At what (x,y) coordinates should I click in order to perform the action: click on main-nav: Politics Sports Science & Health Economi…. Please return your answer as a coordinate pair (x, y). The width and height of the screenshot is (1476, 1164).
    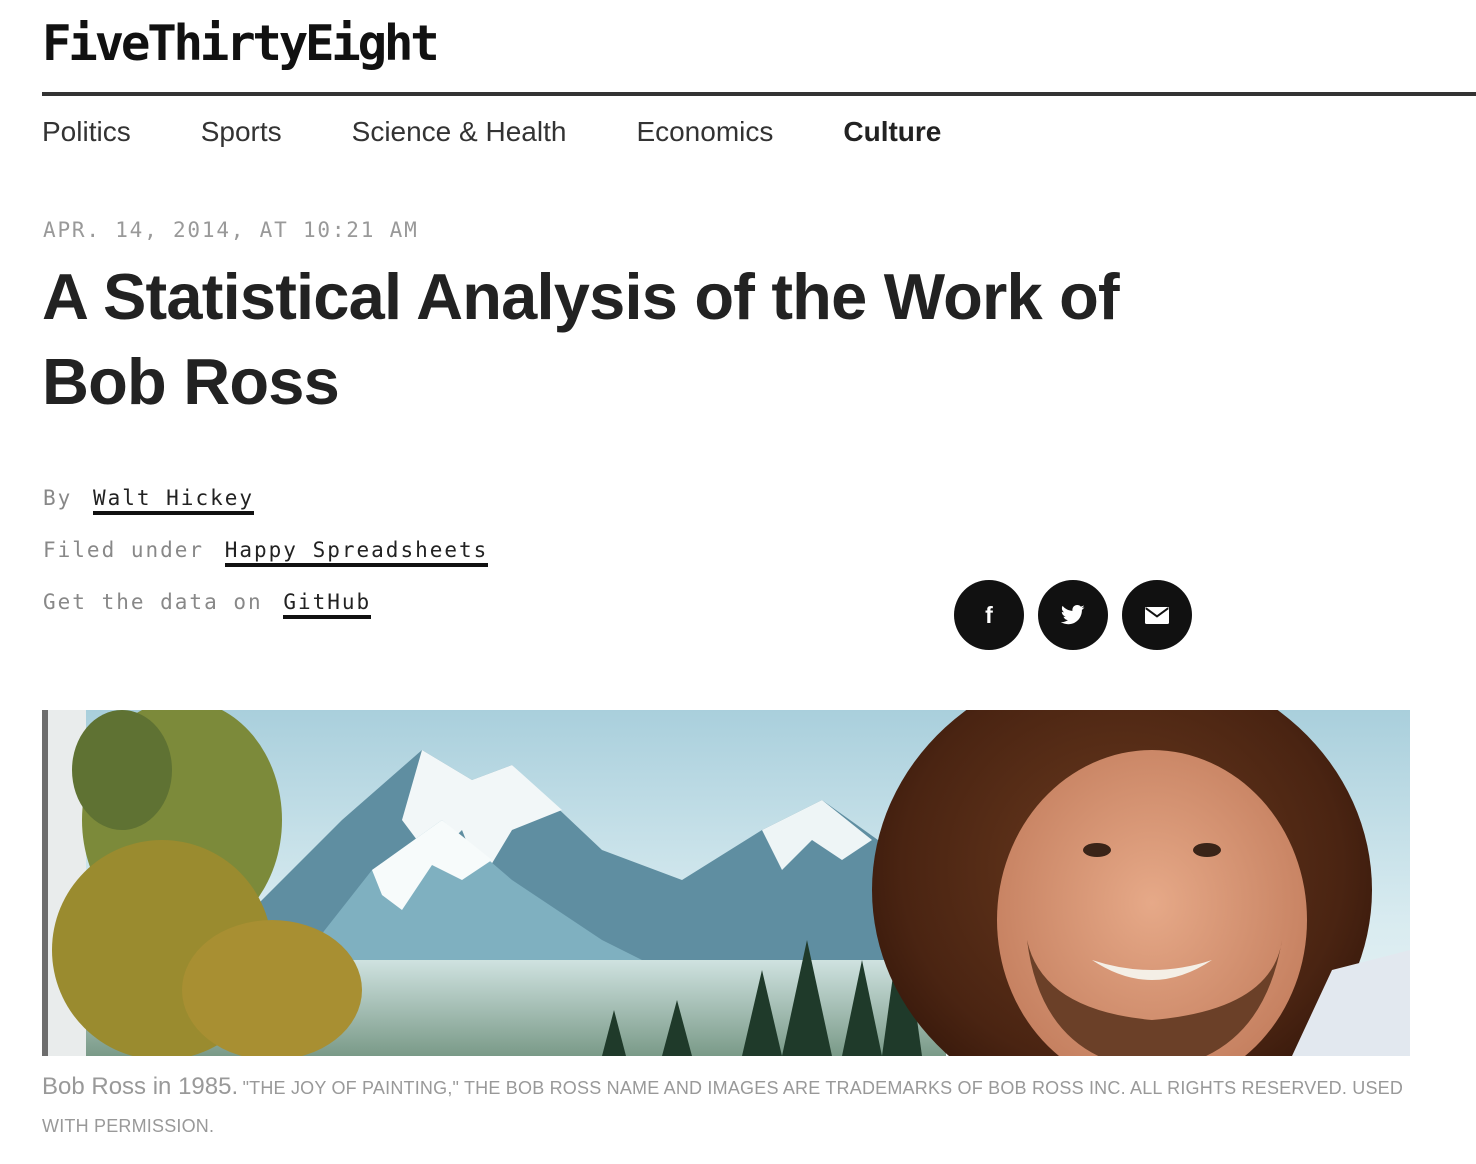
    Looking at the image, I should click on (526, 132).